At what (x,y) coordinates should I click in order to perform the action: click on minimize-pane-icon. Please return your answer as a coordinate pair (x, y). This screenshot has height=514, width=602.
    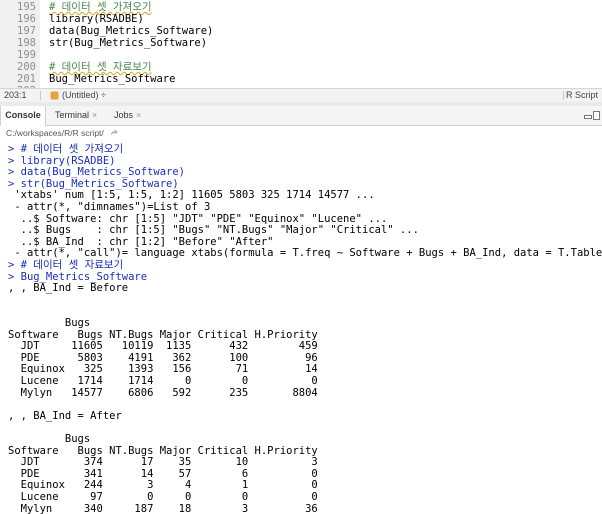
    Looking at the image, I should click on (592, 115).